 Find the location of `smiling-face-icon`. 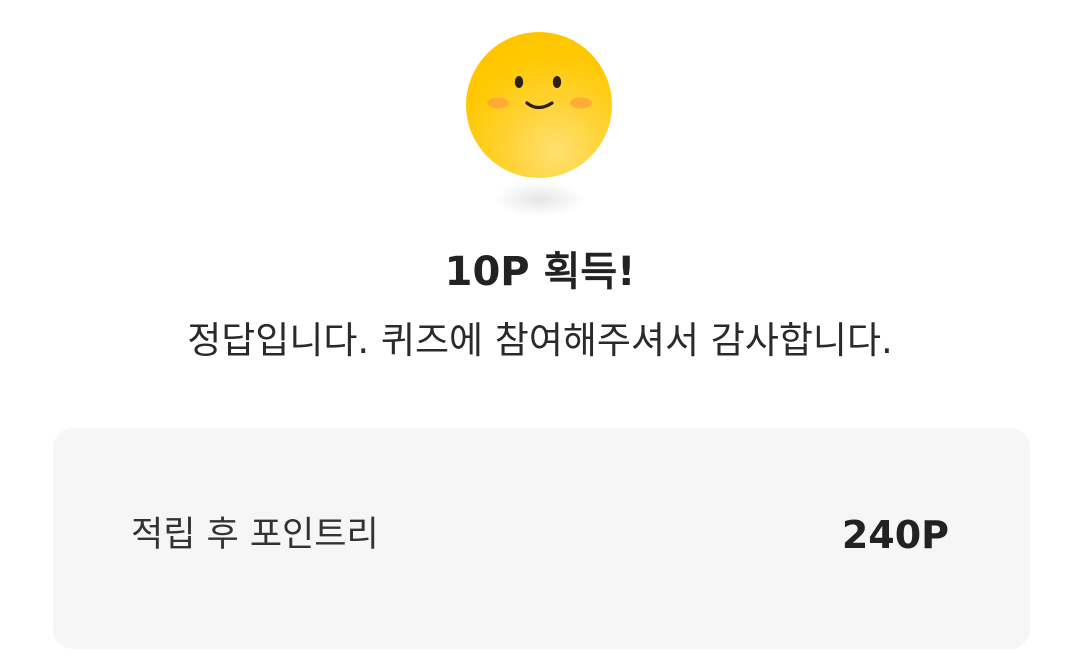

smiling-face-icon is located at coordinates (539, 105).